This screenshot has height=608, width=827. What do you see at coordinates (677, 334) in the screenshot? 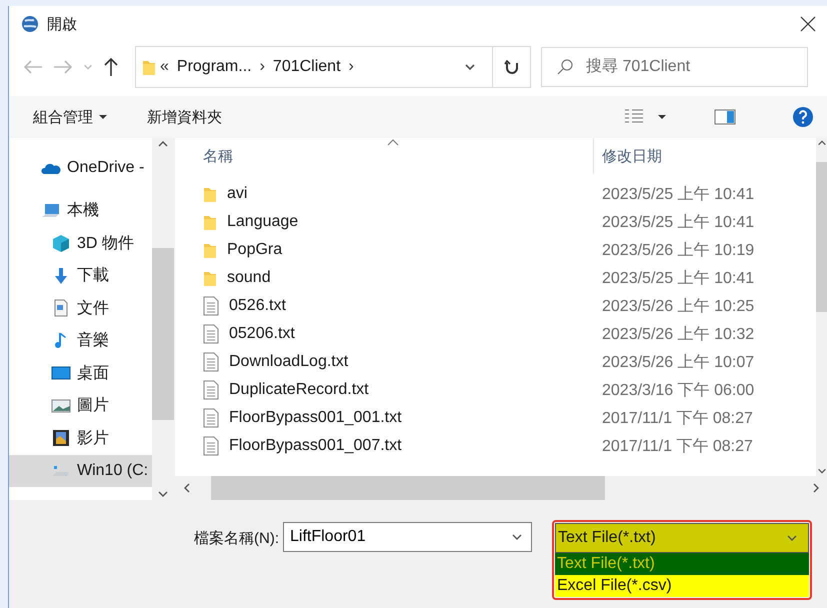
I see `modified-date-cell-text: 2023/5/26 上午 10:32` at bounding box center [677, 334].